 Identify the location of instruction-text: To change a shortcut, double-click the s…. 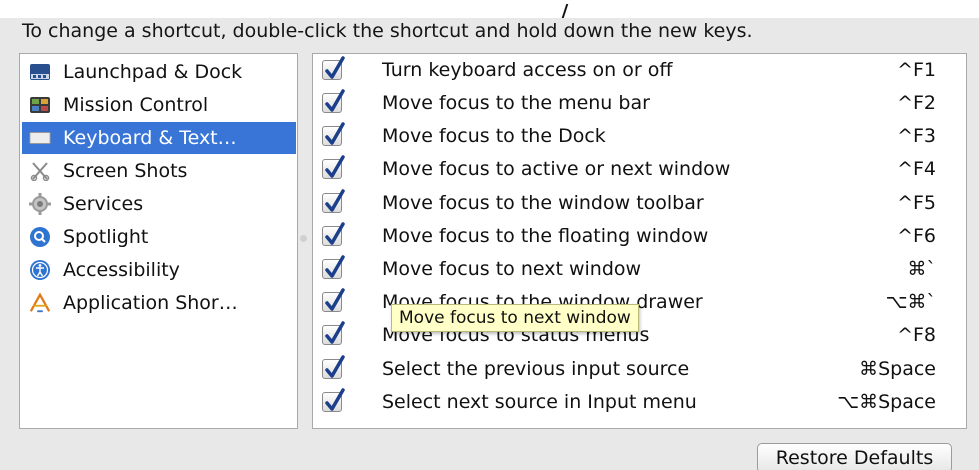
(387, 31).